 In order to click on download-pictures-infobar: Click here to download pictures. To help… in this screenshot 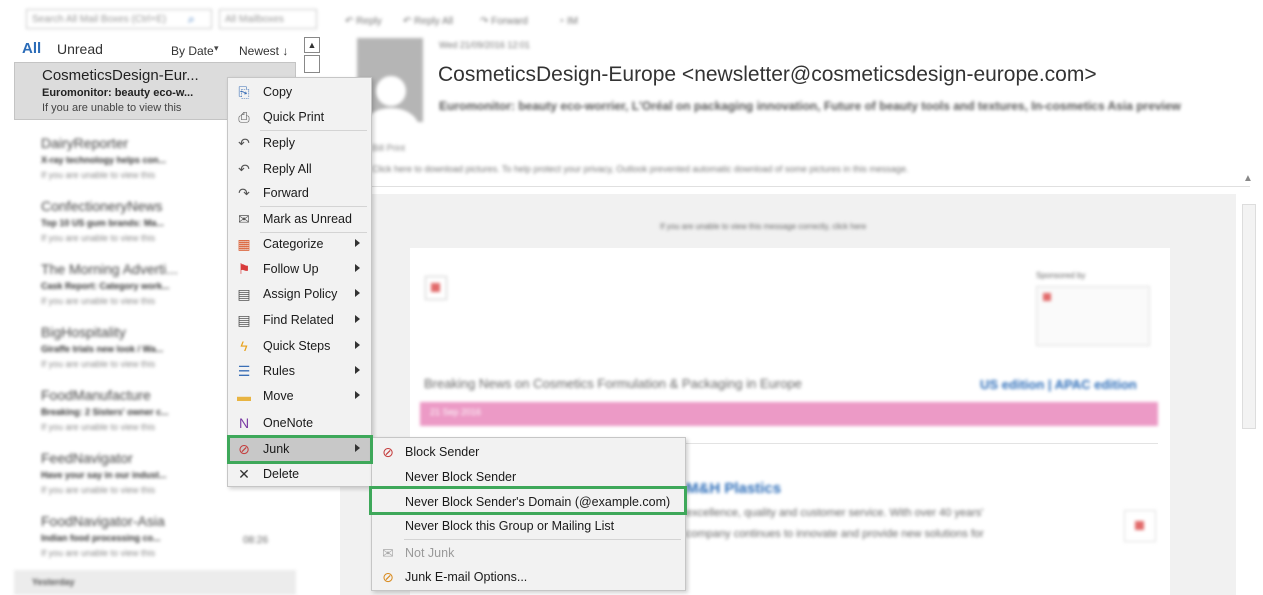, I will do `click(640, 169)`.